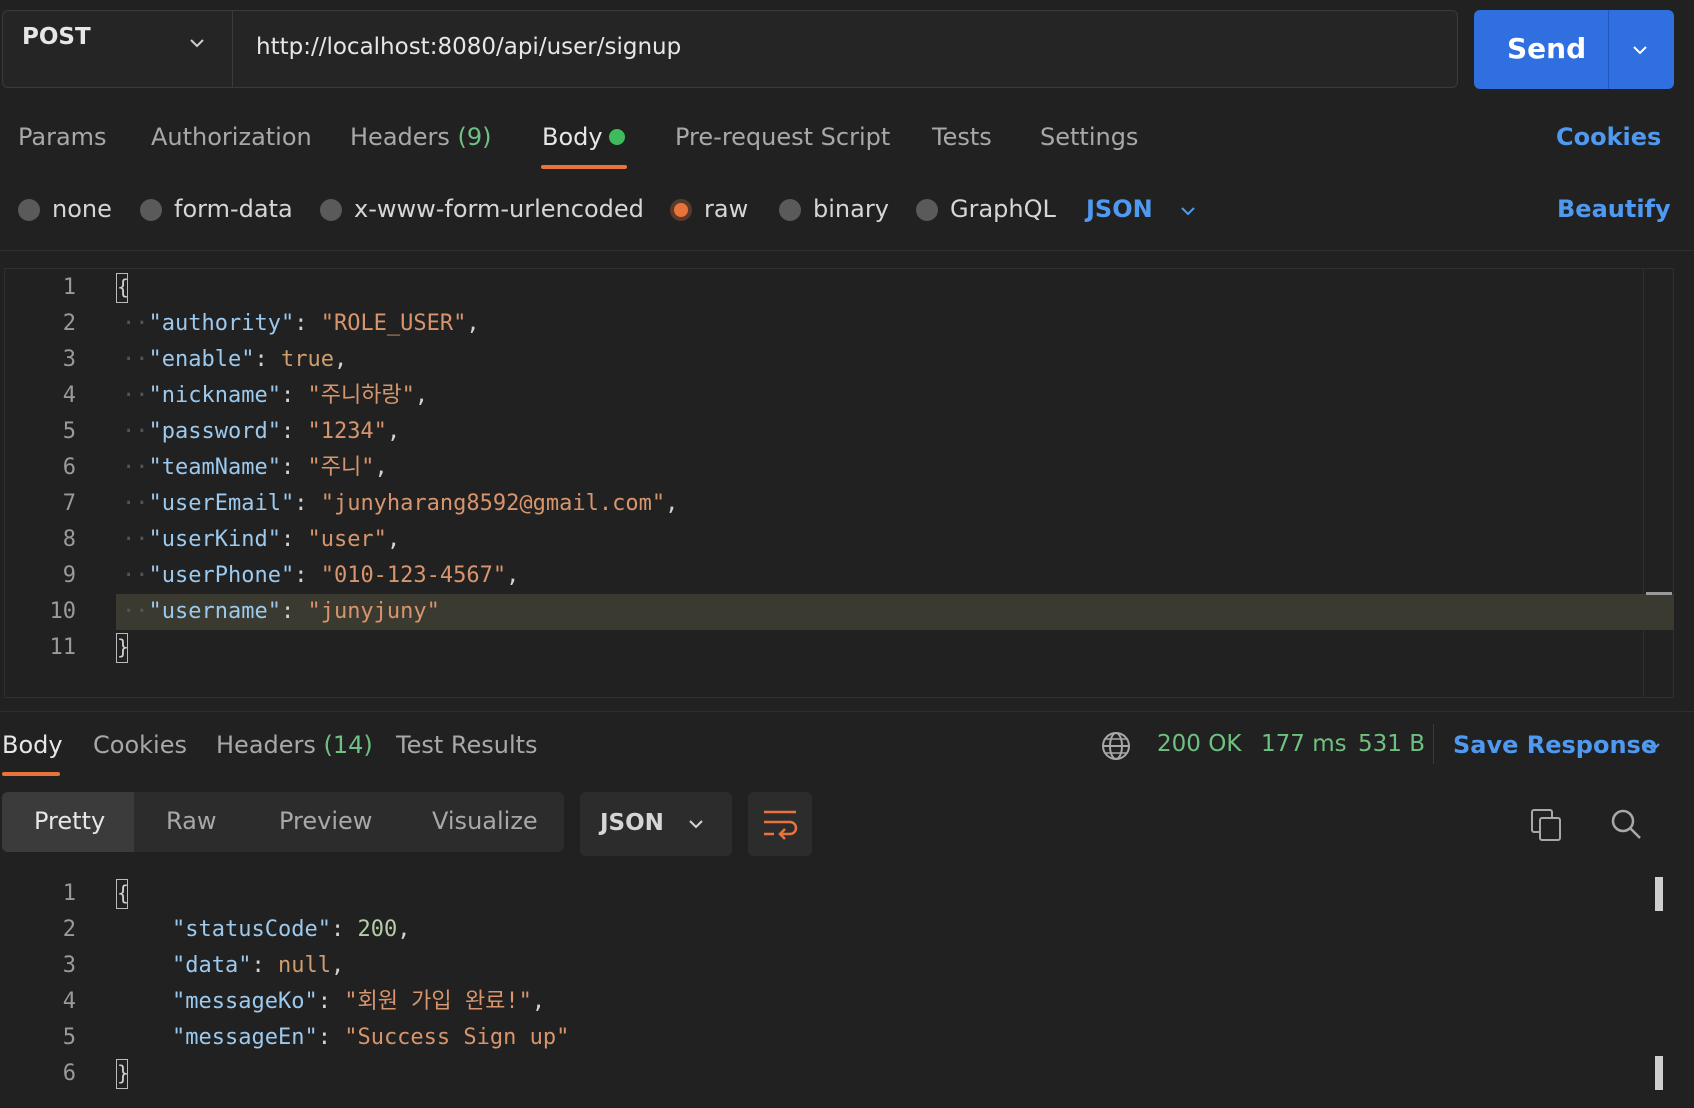 The image size is (1694, 1108). Describe the element at coordinates (780, 824) in the screenshot. I see `wrap-lines-icon` at that location.